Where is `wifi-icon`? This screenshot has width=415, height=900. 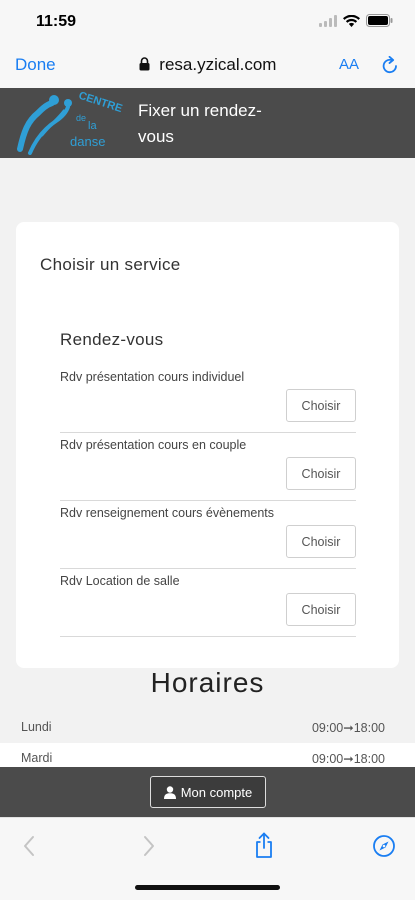
wifi-icon is located at coordinates (351, 20).